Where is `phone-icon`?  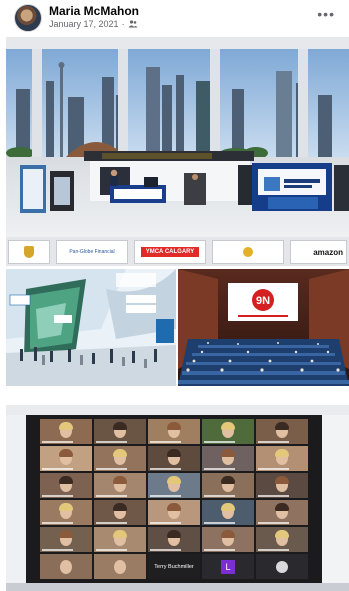 phone-icon is located at coordinates (282, 566).